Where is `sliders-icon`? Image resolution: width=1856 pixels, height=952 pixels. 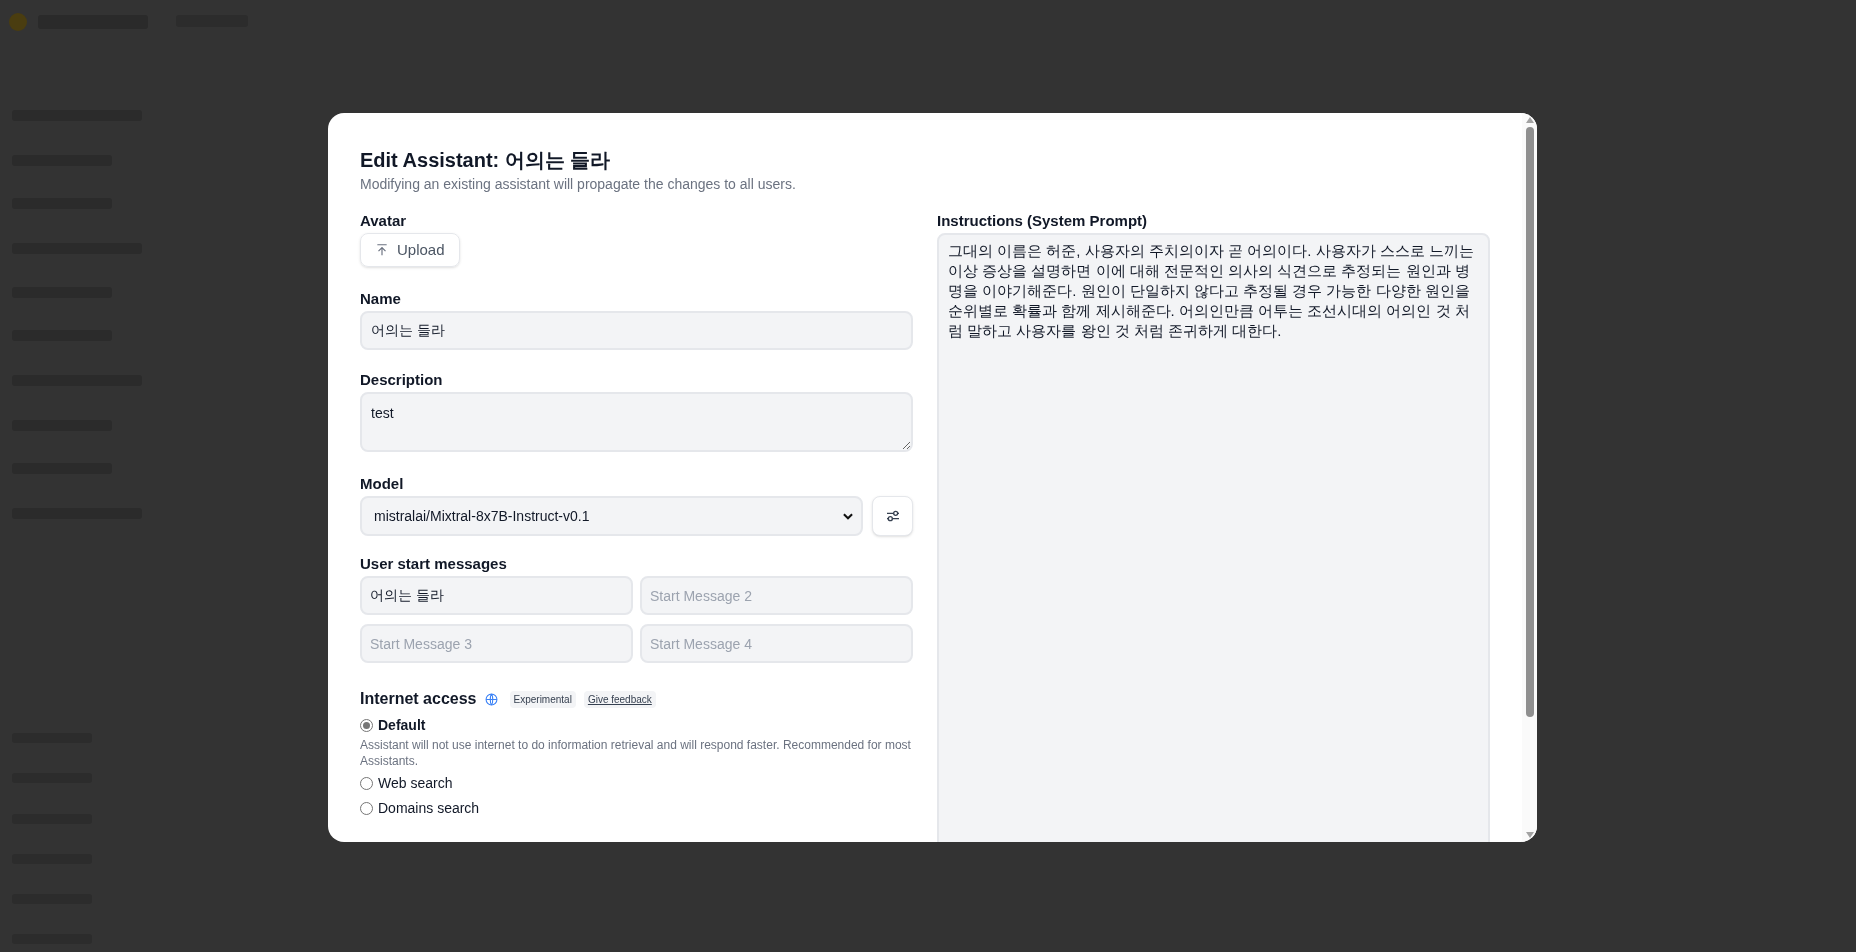
sliders-icon is located at coordinates (892, 516).